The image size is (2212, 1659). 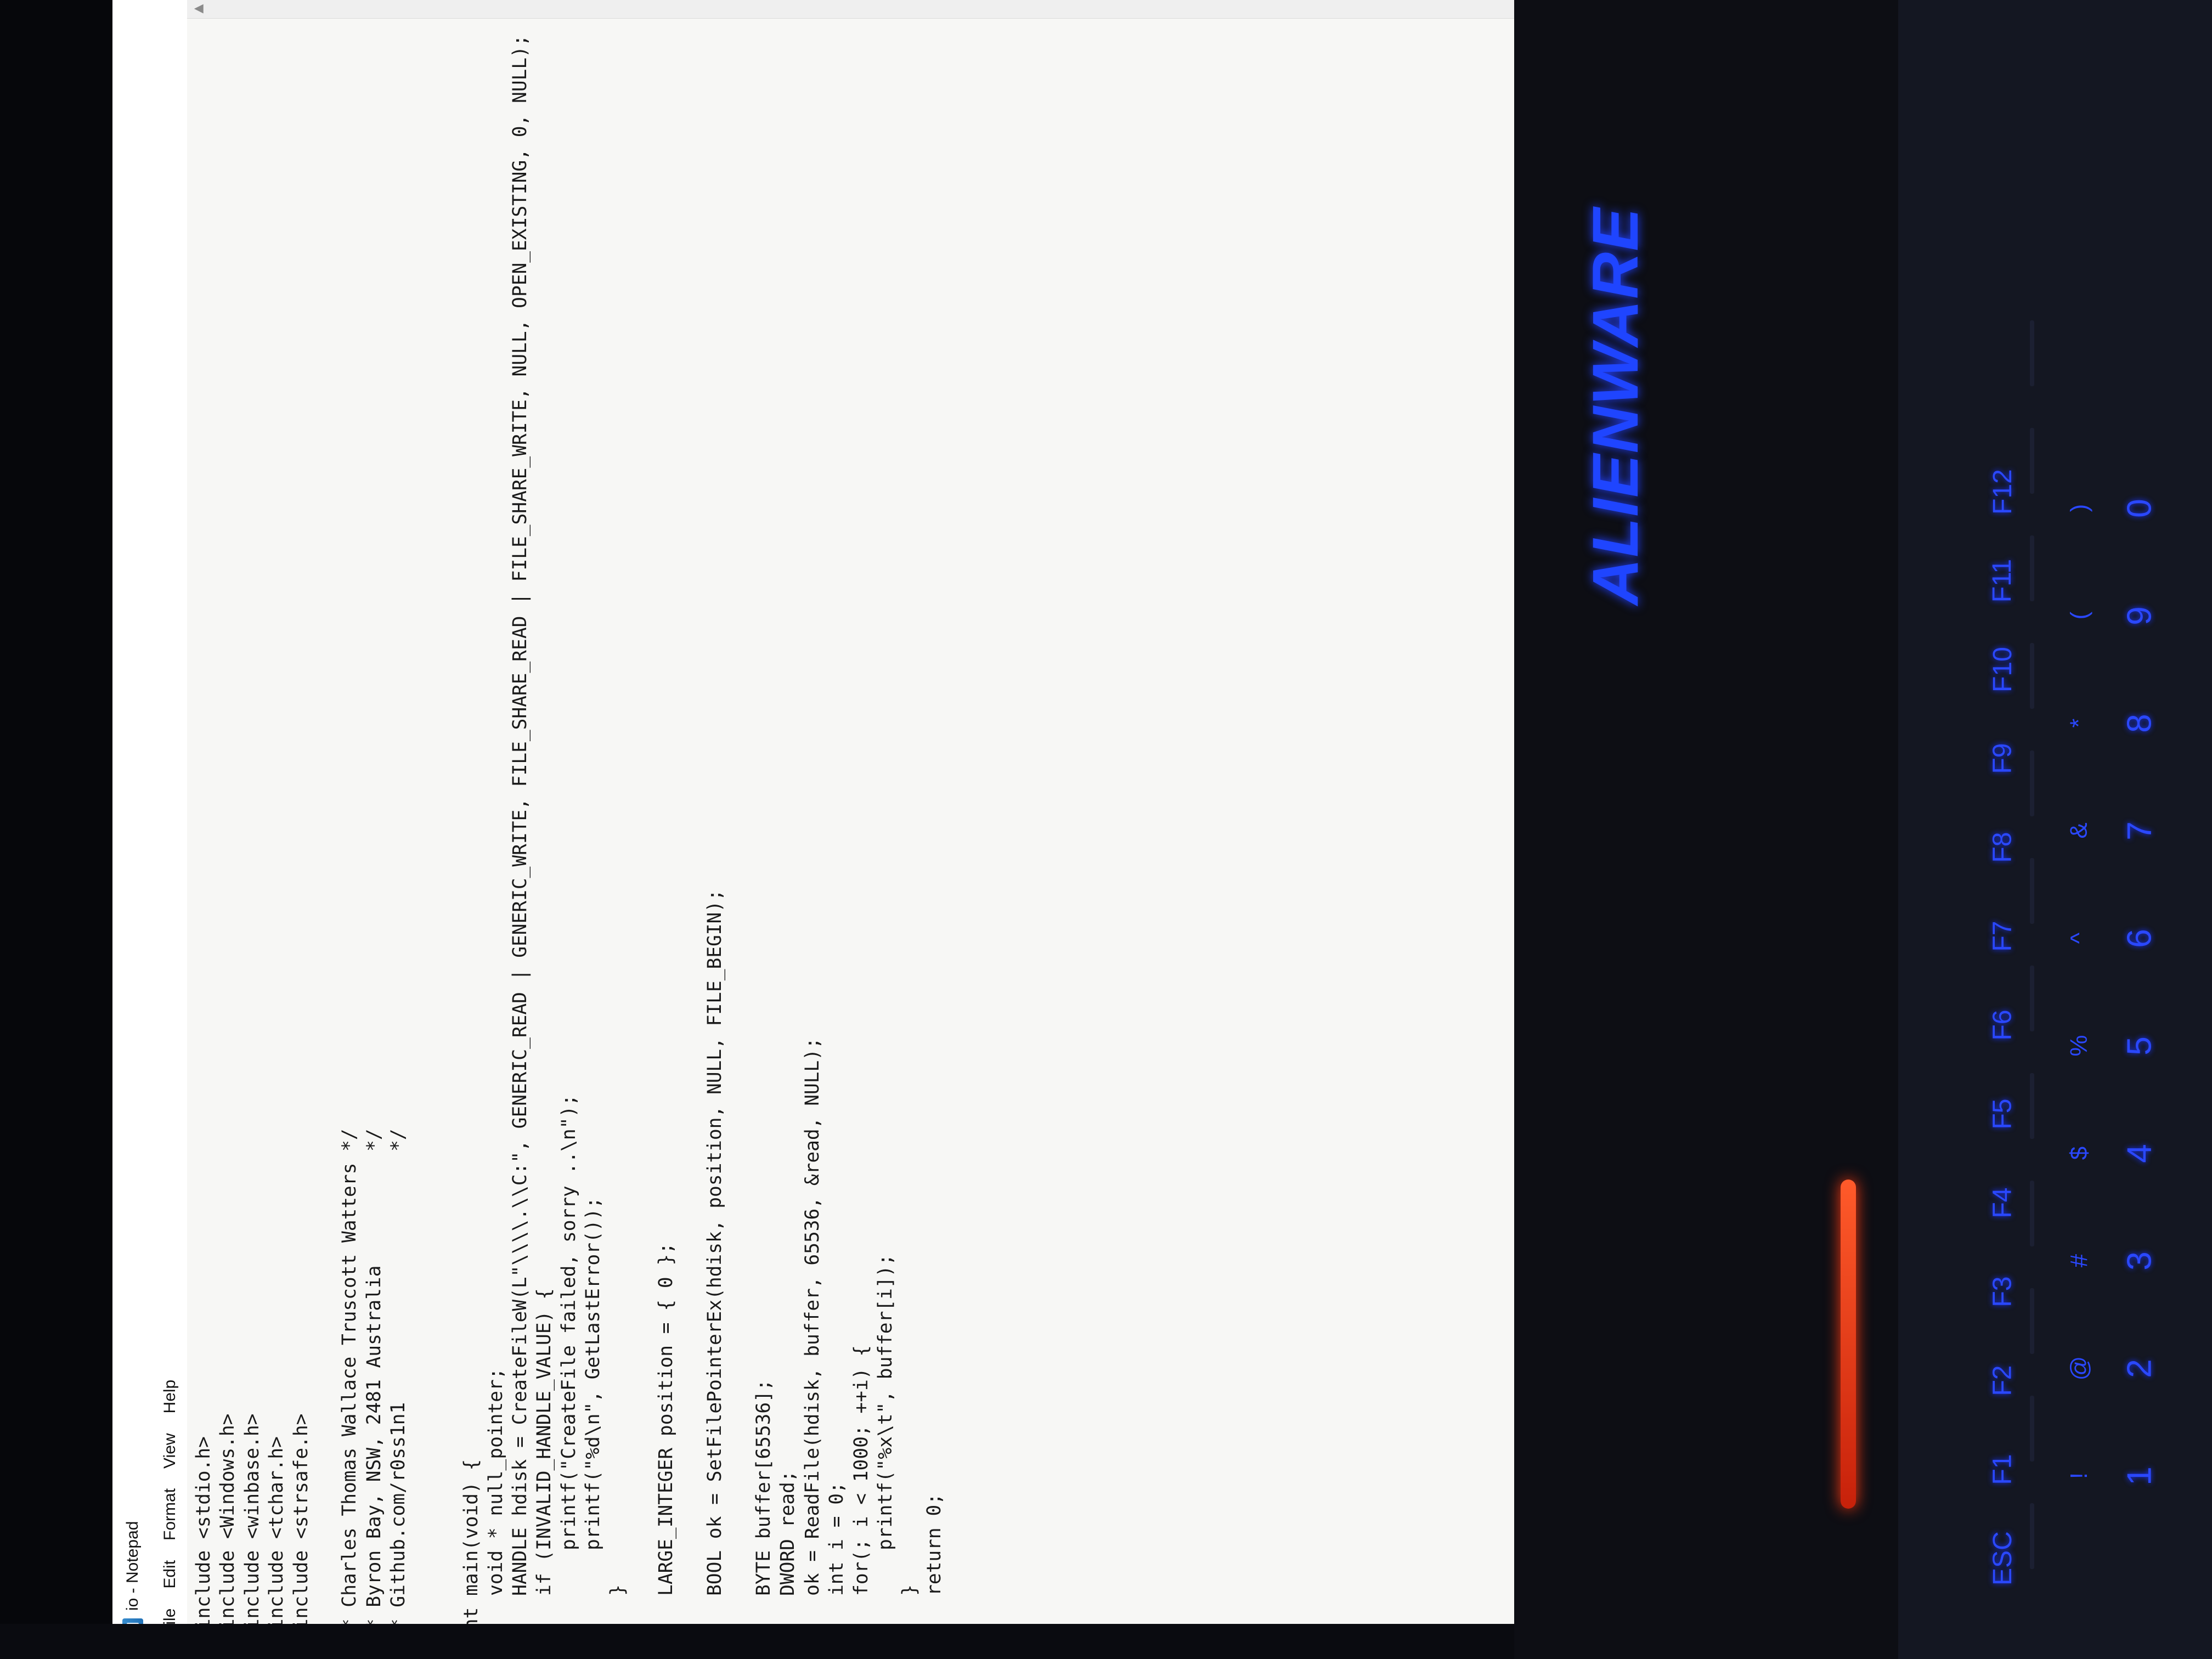 I want to click on key-label: 6, so click(x=2139, y=938).